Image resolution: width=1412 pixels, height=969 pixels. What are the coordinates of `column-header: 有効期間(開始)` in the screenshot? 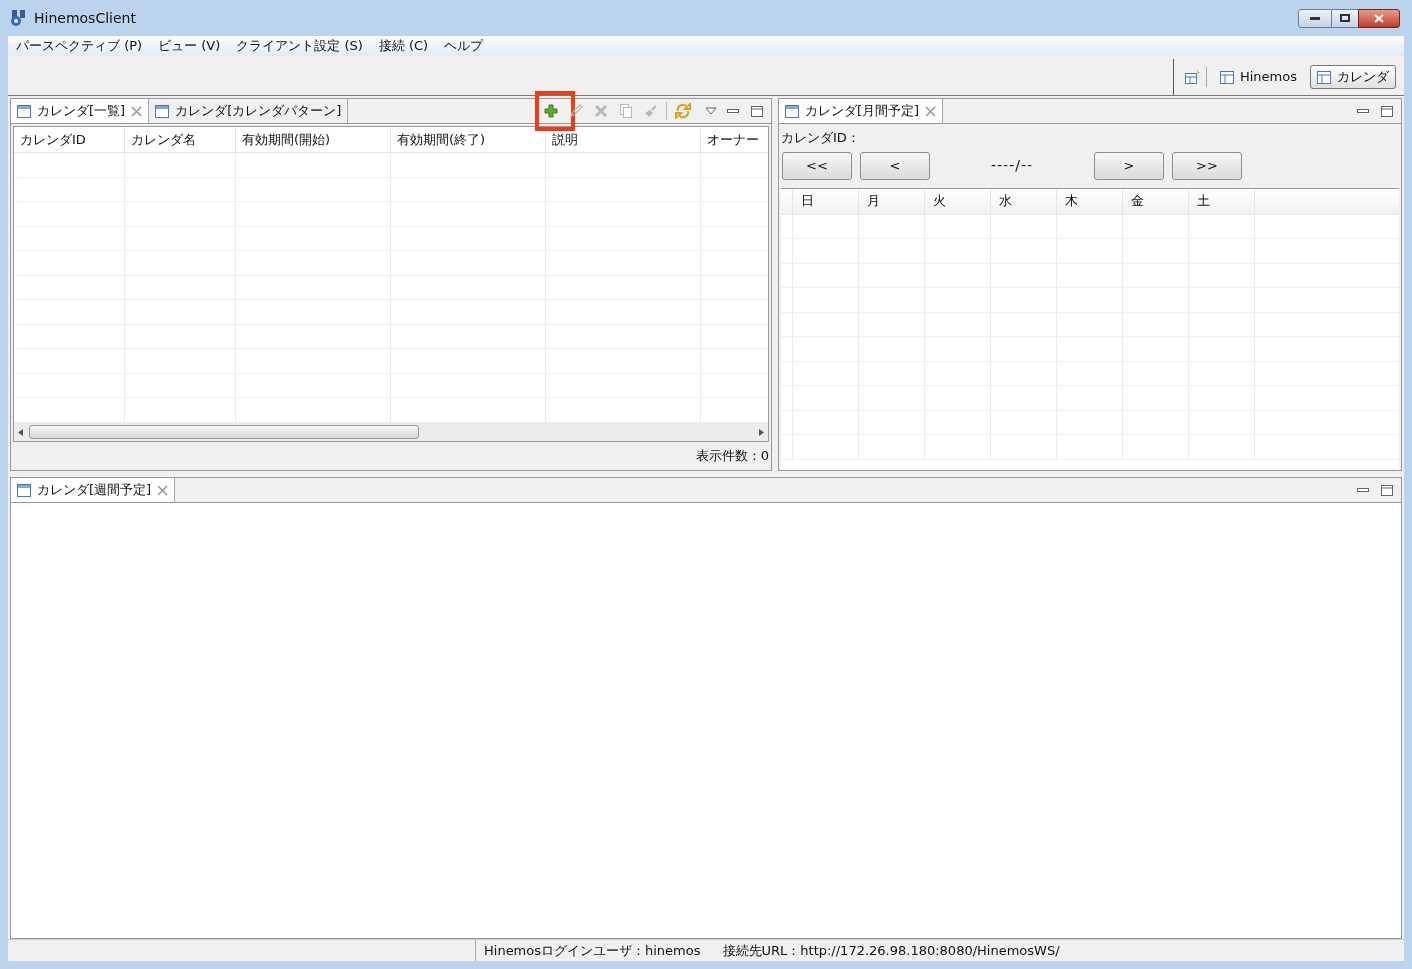 It's located at (313, 139).